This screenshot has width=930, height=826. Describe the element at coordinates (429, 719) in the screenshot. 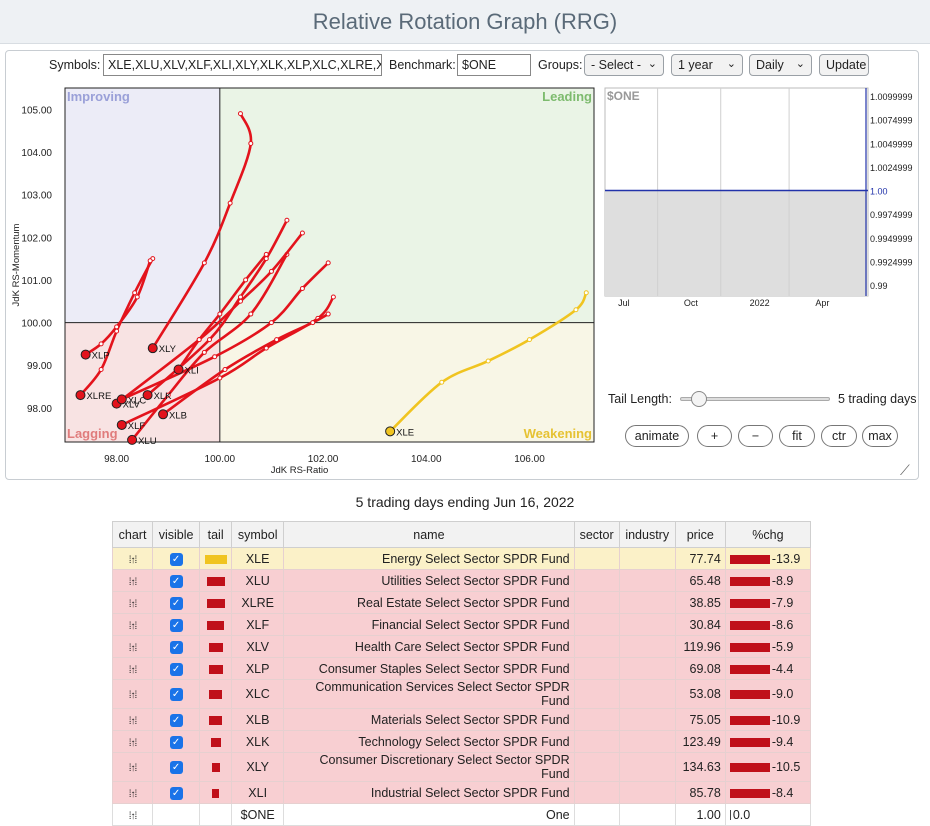

I see `cell-name: Materials Select Sector SPDR Fund` at that location.